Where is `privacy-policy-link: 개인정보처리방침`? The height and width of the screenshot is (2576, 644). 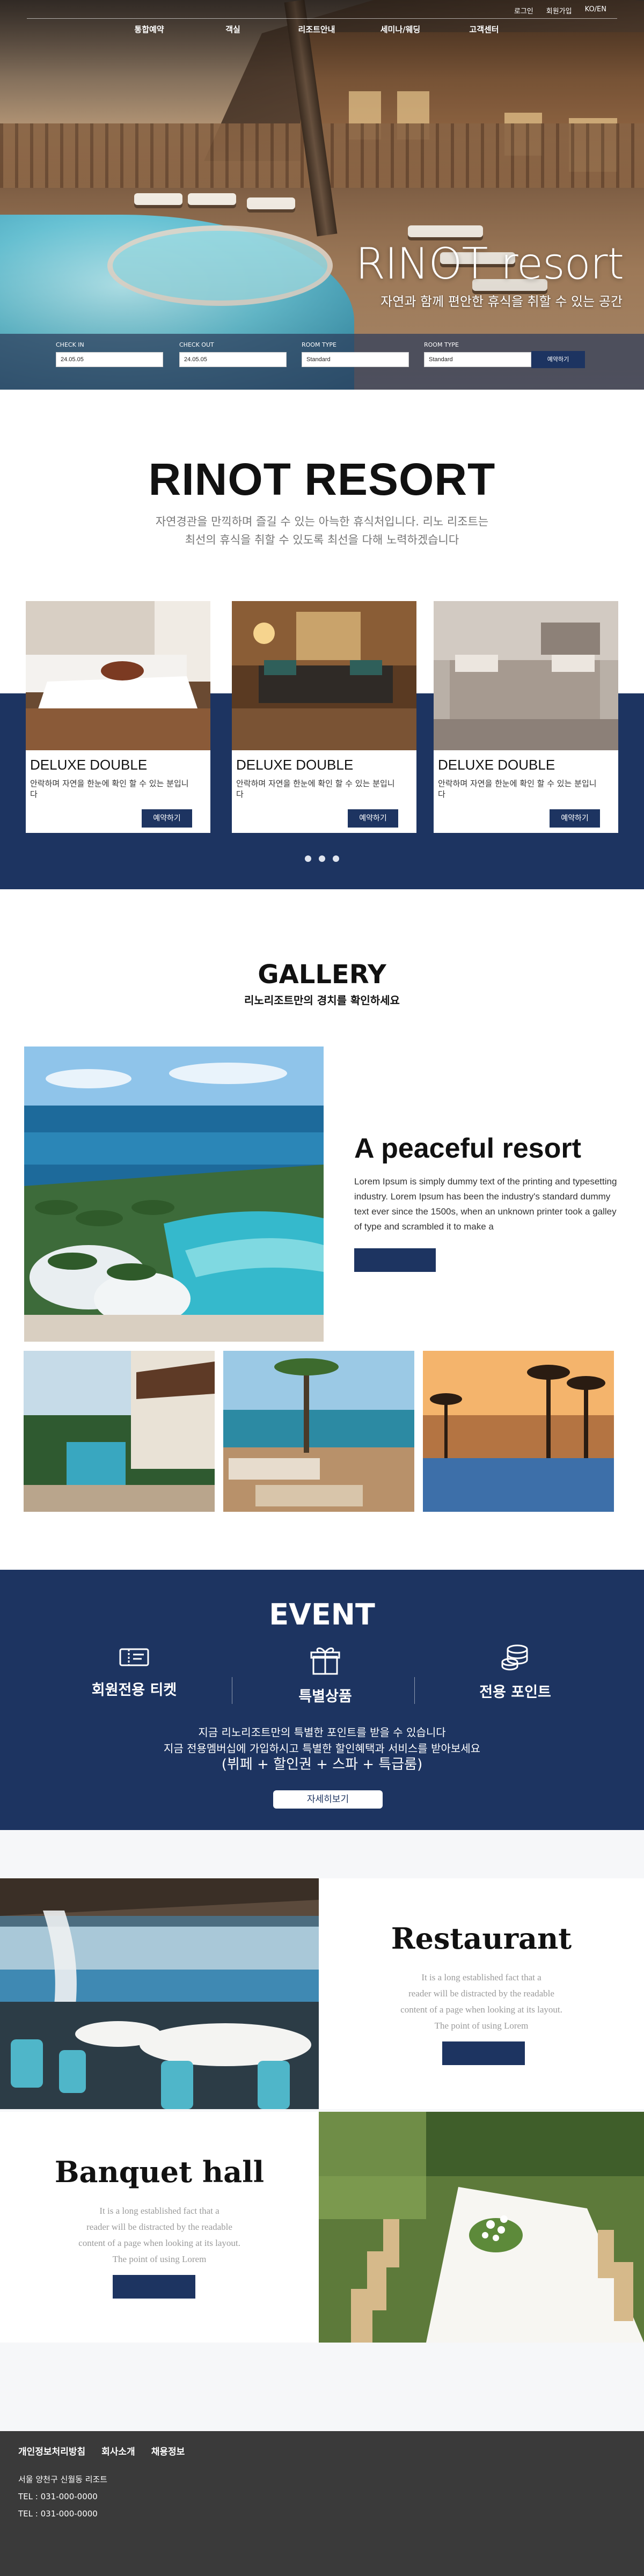 privacy-policy-link: 개인정보처리방침 is located at coordinates (51, 2450).